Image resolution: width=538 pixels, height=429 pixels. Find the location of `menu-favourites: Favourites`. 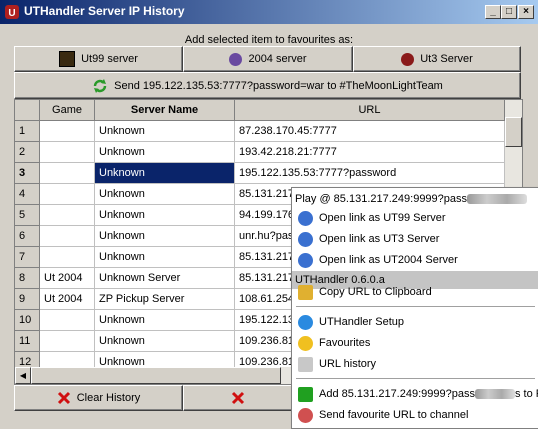

menu-favourites: Favourites is located at coordinates (415, 343).